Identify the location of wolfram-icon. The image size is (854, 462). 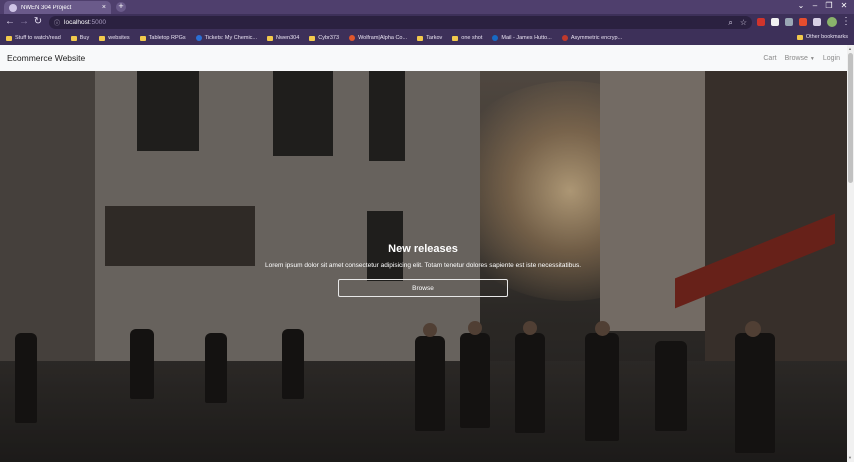
(352, 38).